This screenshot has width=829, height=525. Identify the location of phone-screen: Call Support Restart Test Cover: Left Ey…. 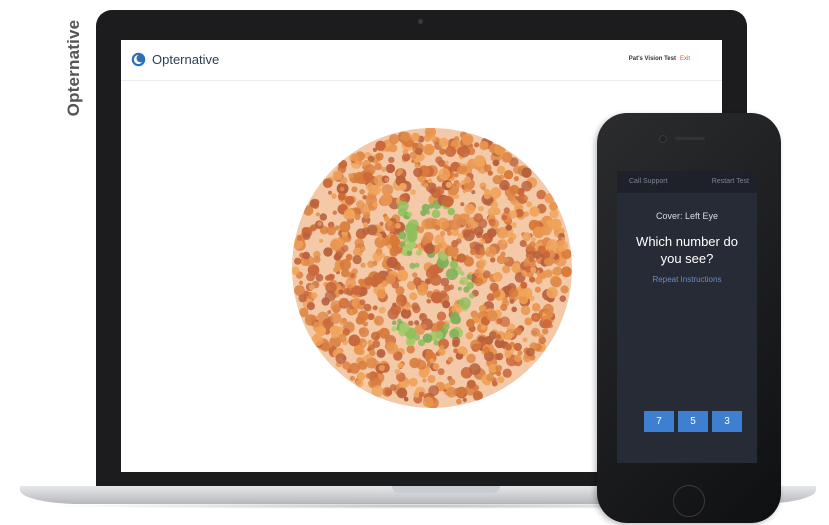
(687, 317).